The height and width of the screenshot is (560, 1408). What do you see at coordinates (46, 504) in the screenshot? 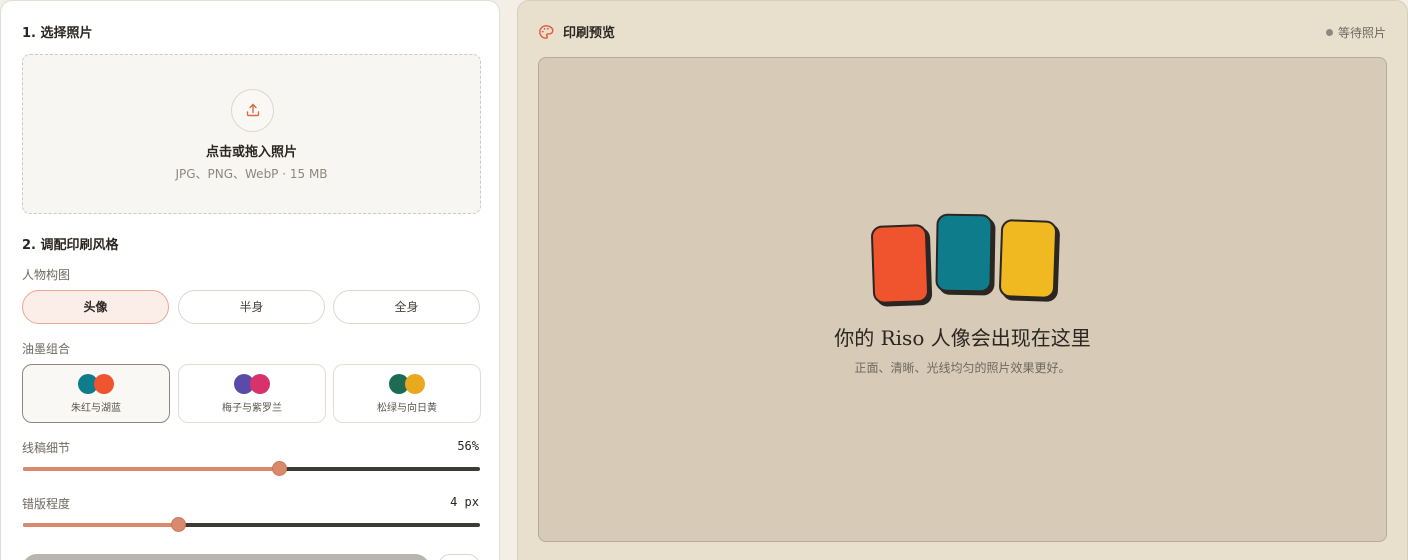
I see `misregistration-label: 错版程度` at bounding box center [46, 504].